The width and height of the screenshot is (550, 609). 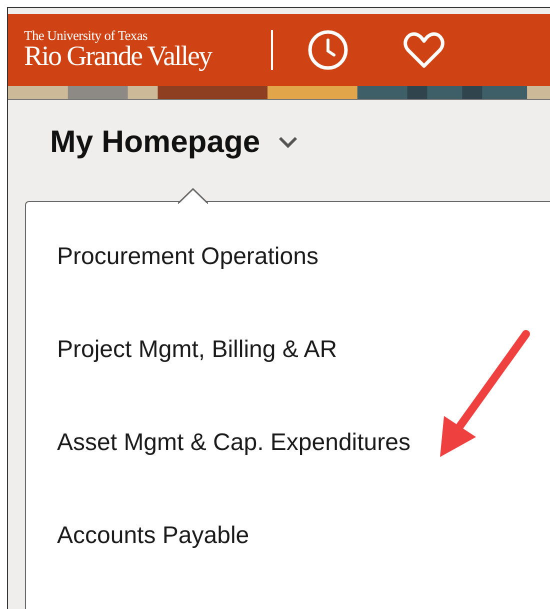 I want to click on clock-icon, so click(x=328, y=49).